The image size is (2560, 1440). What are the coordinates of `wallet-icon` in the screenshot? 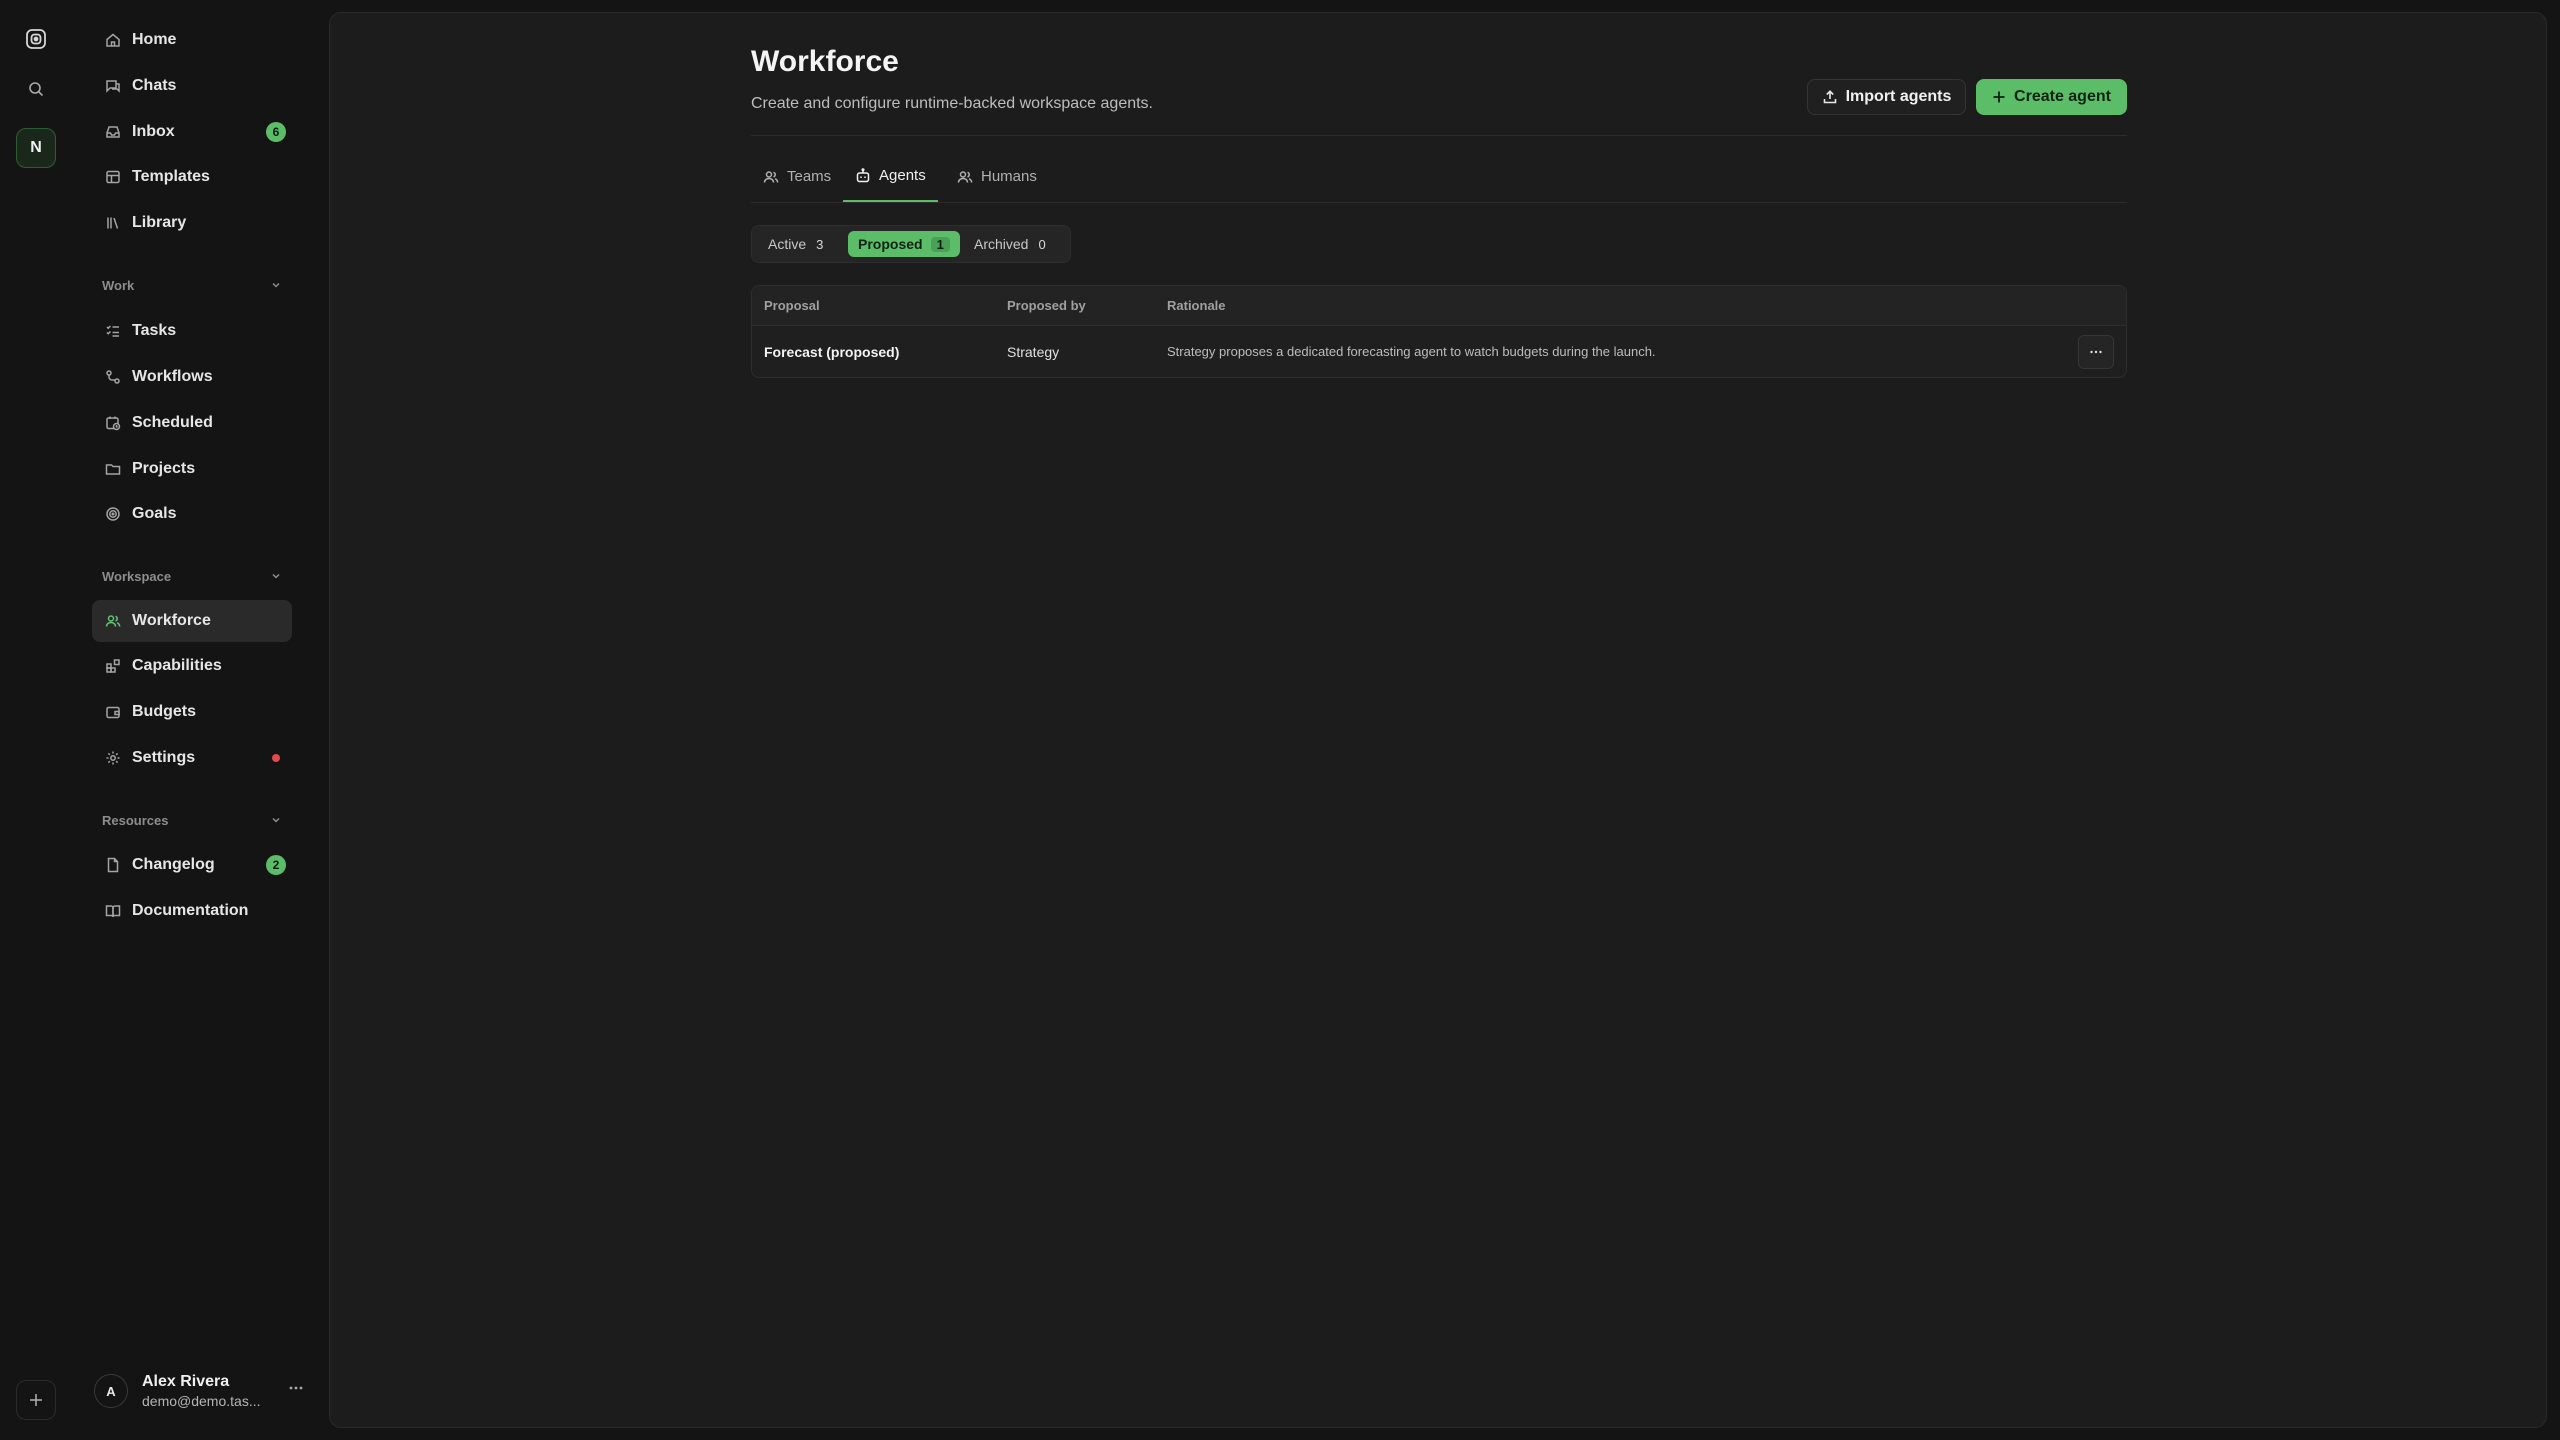 It's located at (113, 712).